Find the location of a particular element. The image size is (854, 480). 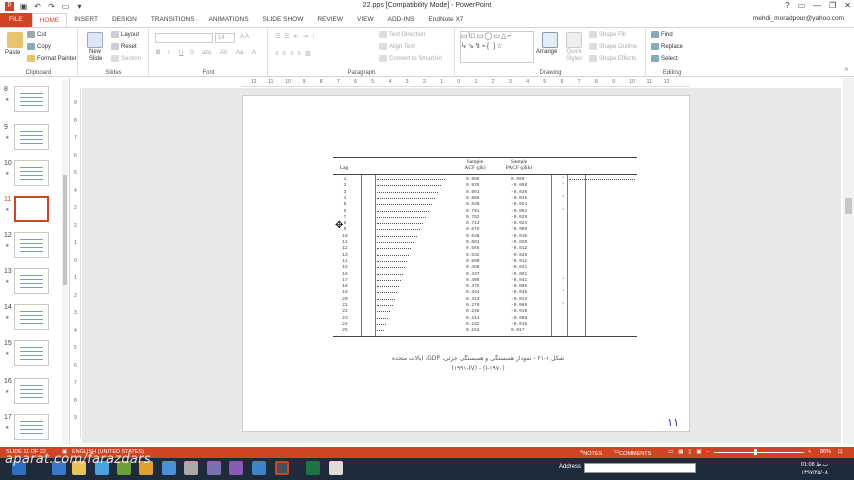

shape-fill-button: Shape Fill is located at coordinates (607, 34).